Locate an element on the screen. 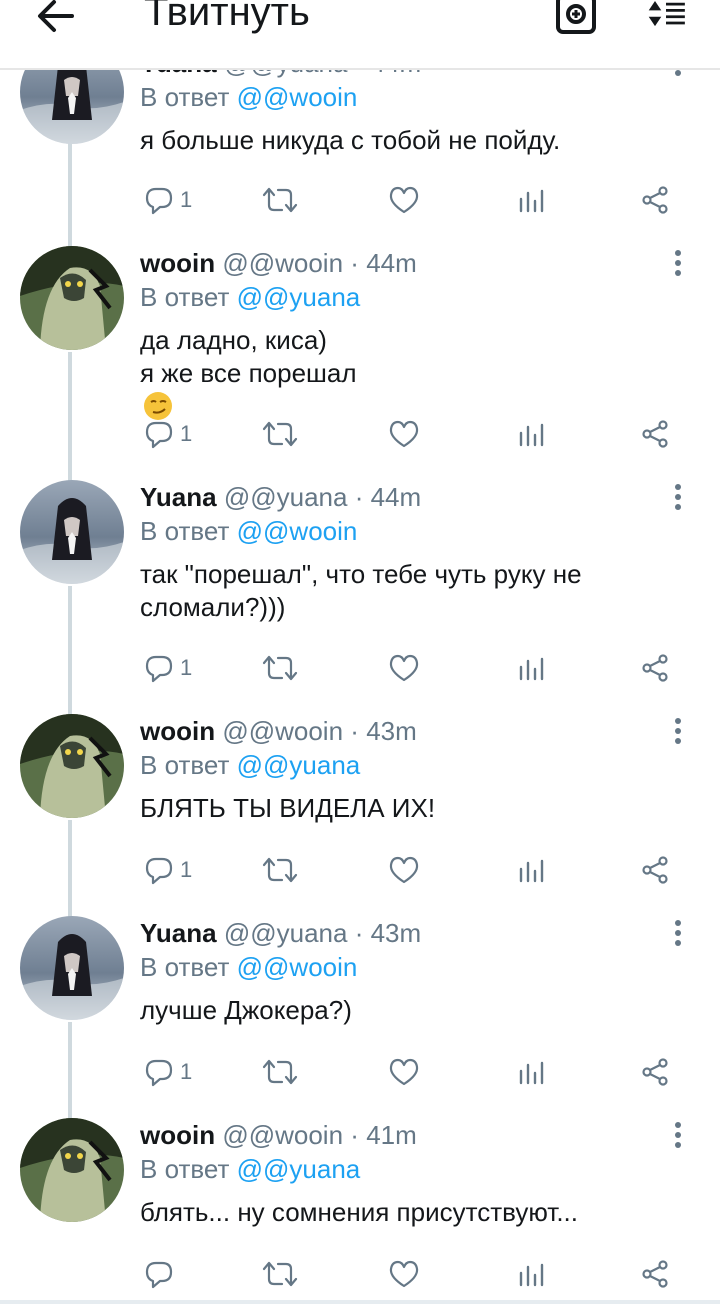  add-photo-icon is located at coordinates (576, 18).